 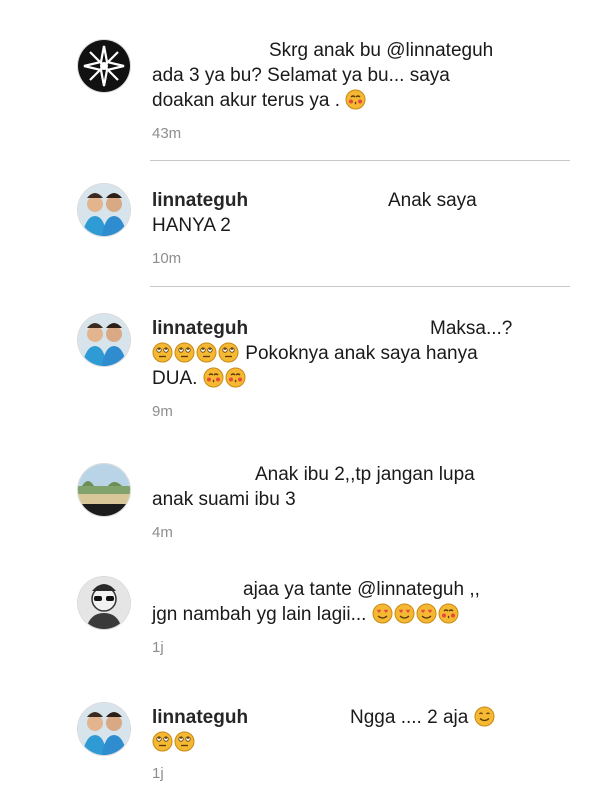 I want to click on comment-text: Skrg anak bu @linnateguh, so click(x=381, y=50).